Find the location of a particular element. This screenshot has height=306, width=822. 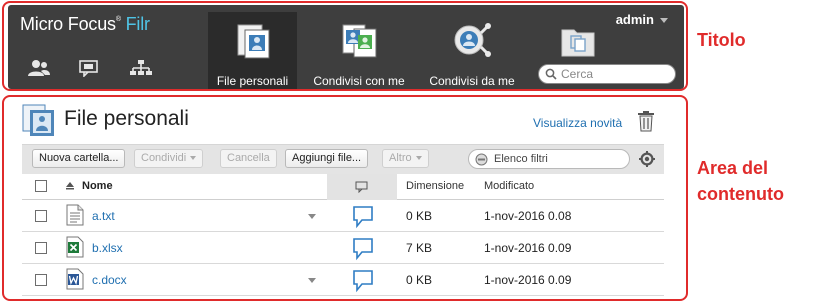

filter-list-label: Elenco filtri is located at coordinates (521, 159).